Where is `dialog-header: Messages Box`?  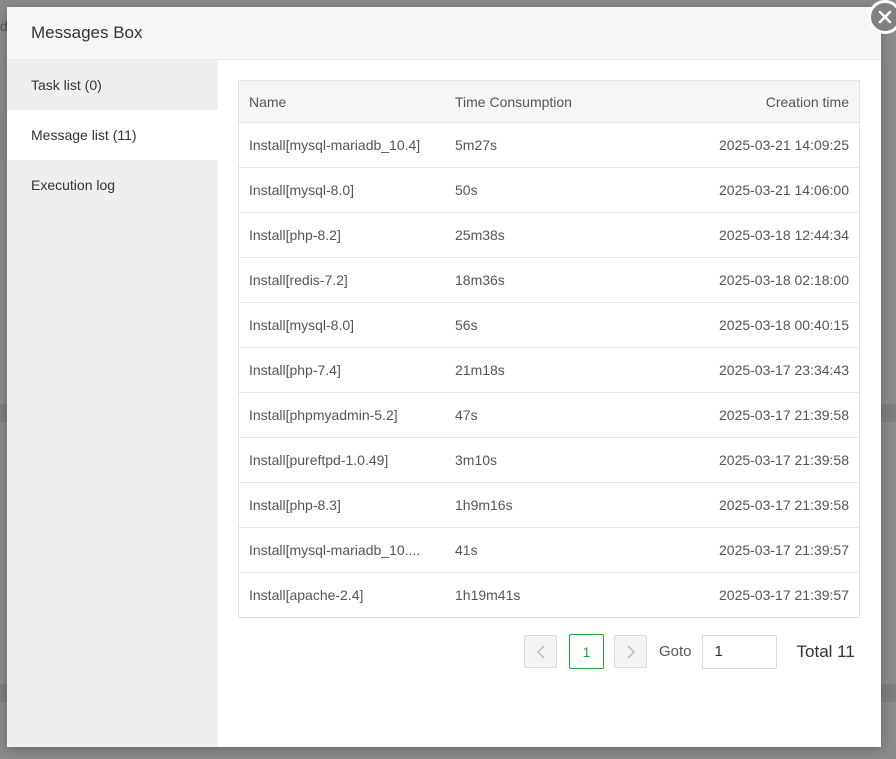
dialog-header: Messages Box is located at coordinates (444, 33).